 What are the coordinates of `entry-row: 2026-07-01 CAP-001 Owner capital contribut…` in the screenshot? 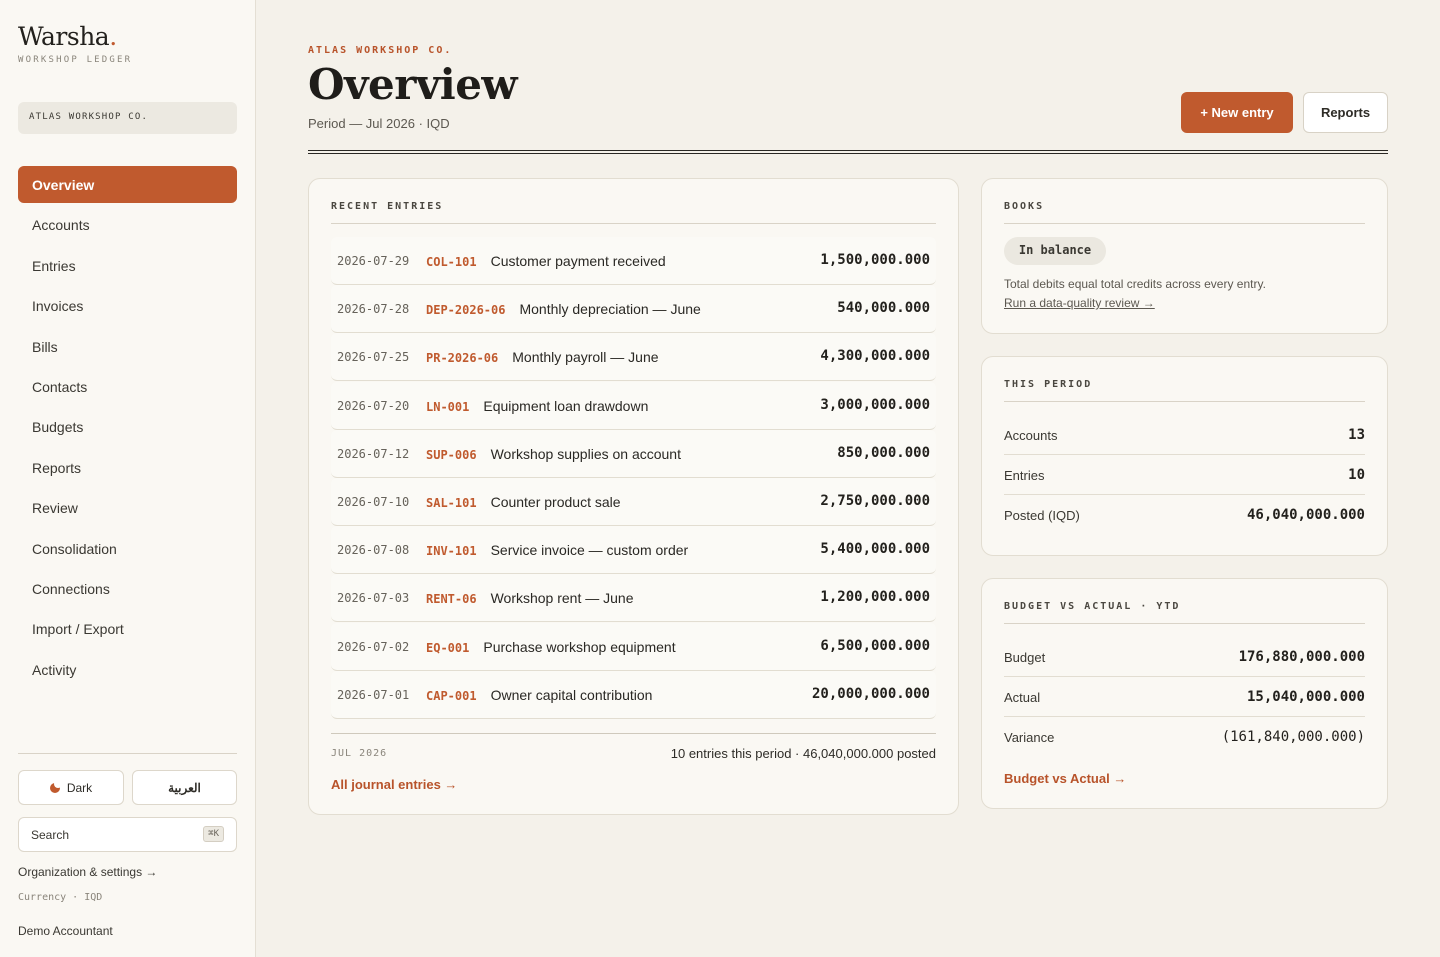 It's located at (633, 694).